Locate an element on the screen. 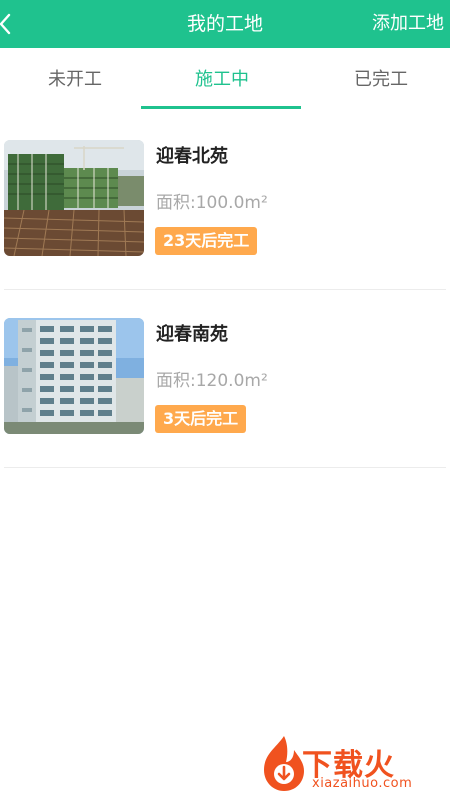  watermark: 下载火 xiazaihuo.com is located at coordinates (353, 764).